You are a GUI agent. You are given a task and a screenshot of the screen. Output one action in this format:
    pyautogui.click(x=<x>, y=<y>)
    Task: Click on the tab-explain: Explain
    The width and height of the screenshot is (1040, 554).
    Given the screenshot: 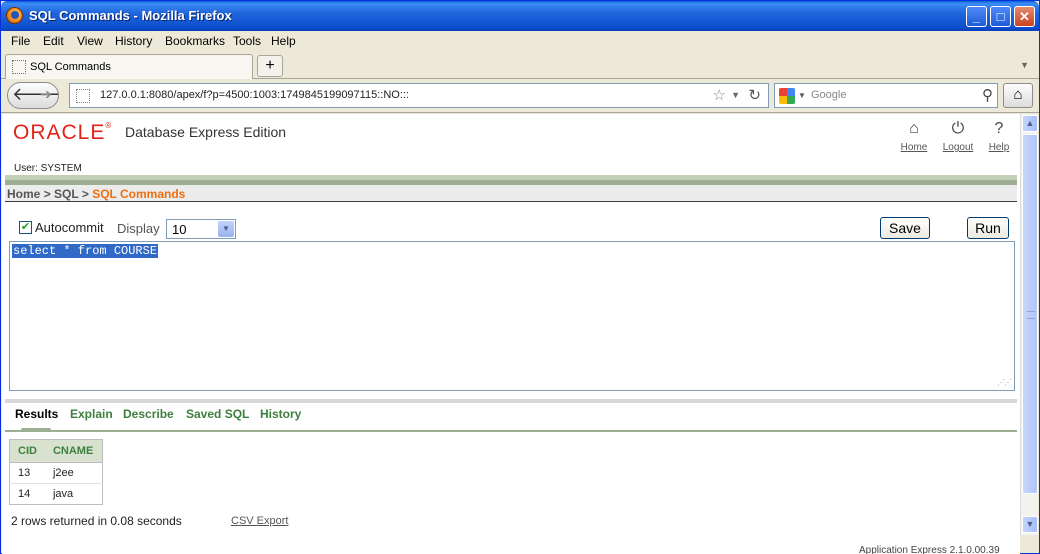 What is the action you would take?
    pyautogui.click(x=91, y=414)
    